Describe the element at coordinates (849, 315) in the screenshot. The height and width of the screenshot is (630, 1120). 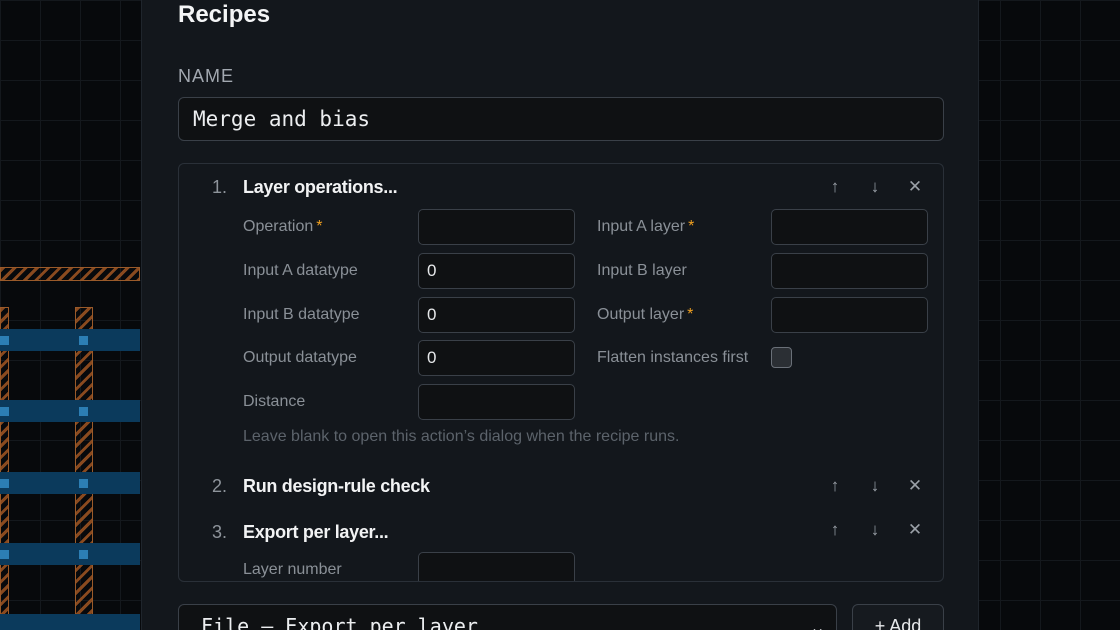
I see `output-layer-input` at that location.